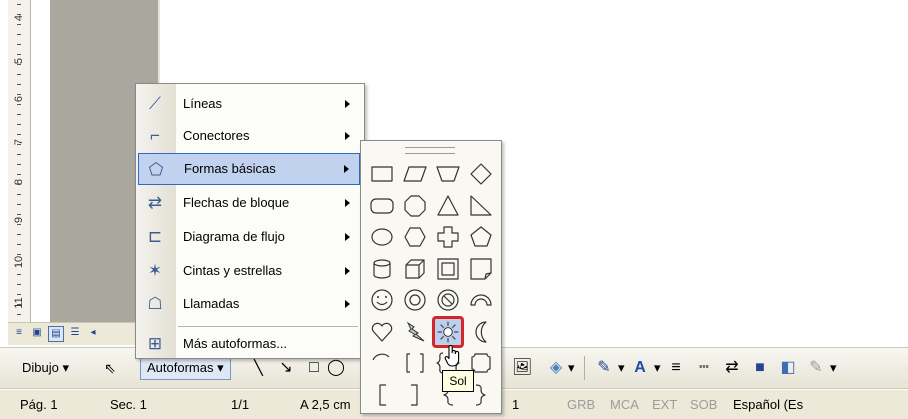  What do you see at coordinates (448, 269) in the screenshot?
I see `bevel-shape-icon` at bounding box center [448, 269].